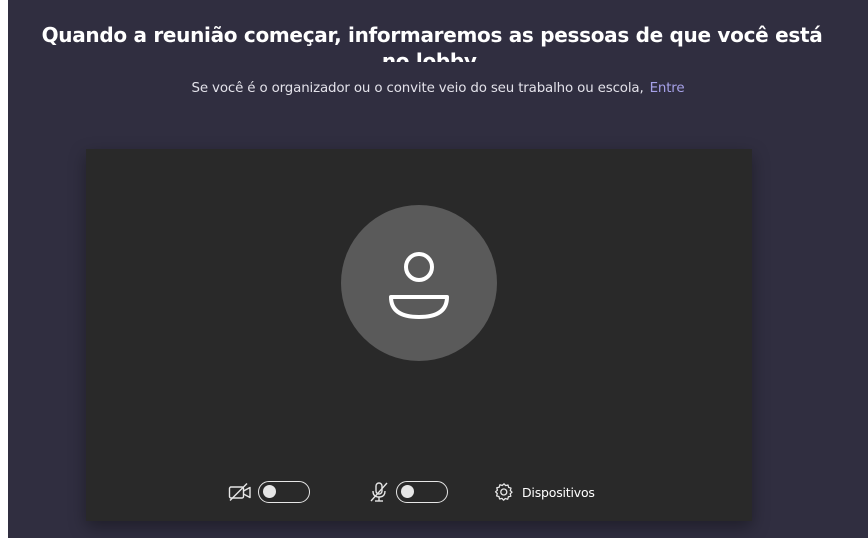  I want to click on signin-link: Entre, so click(667, 88).